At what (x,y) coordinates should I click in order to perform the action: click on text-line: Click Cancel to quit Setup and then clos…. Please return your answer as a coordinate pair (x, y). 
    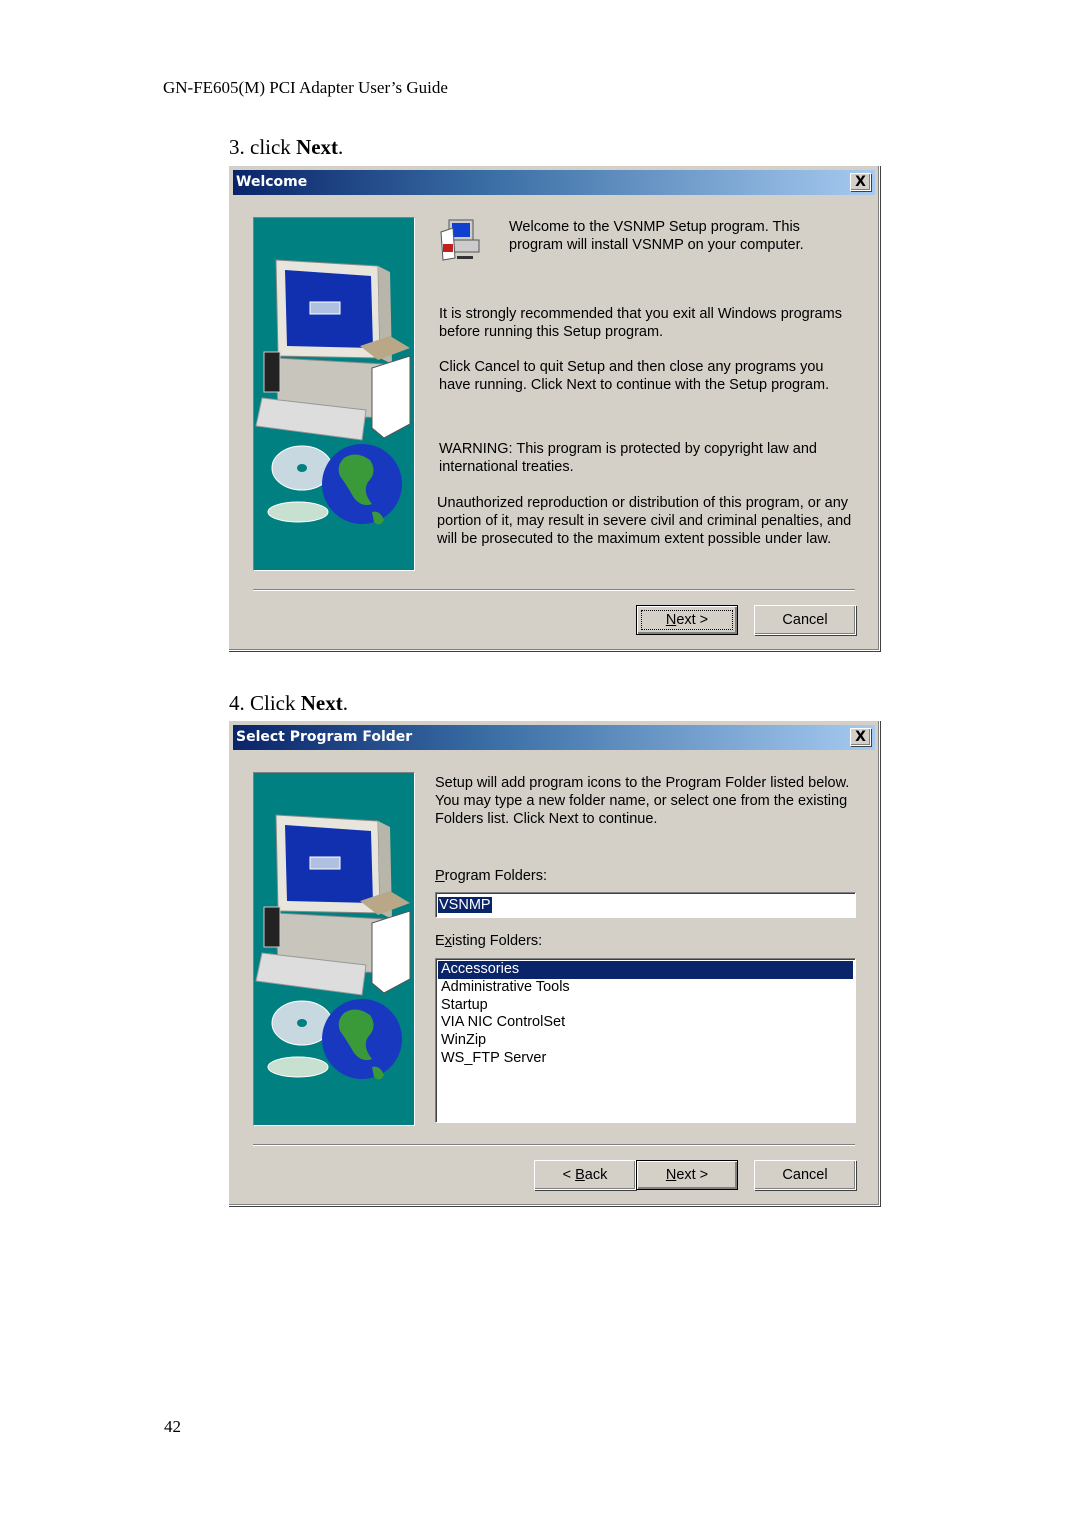
    Looking at the image, I should click on (631, 367).